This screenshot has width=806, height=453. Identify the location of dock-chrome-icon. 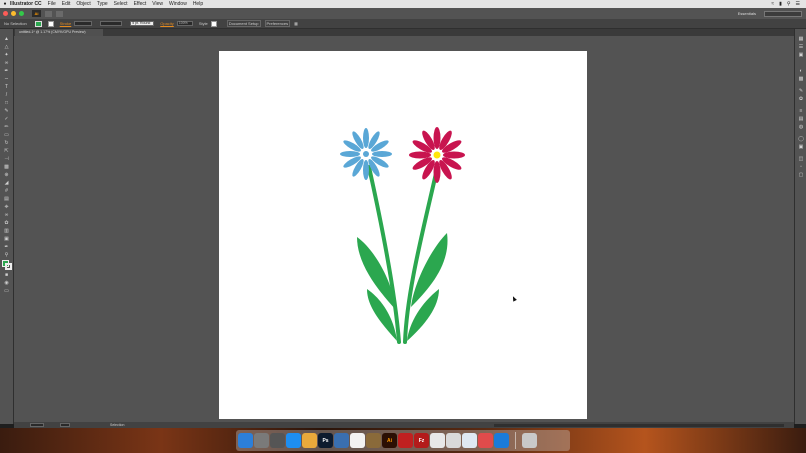
(453, 440).